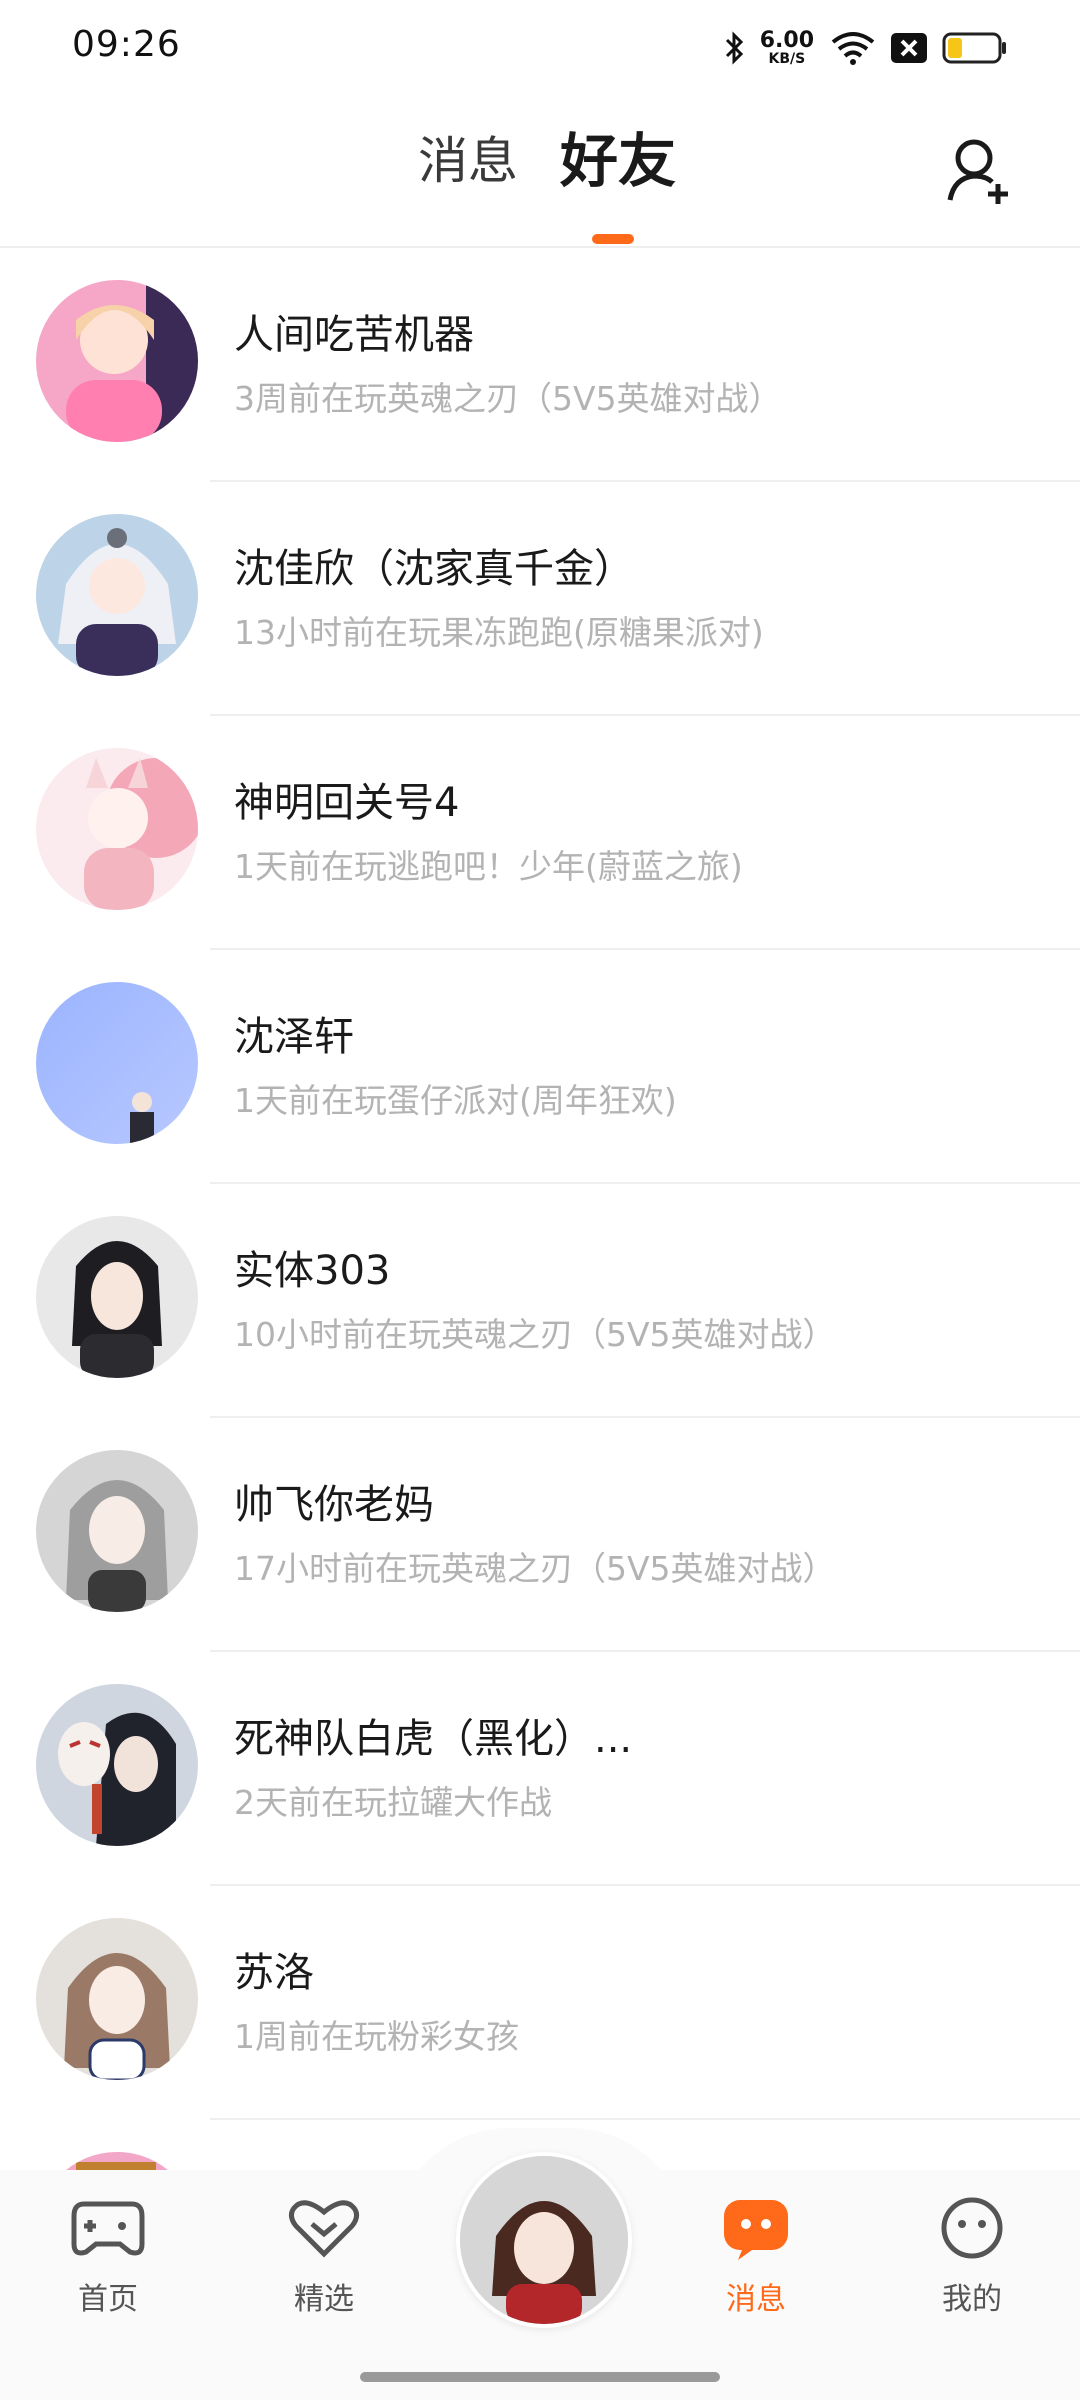  I want to click on nav-mine: 我的, so click(972, 2257).